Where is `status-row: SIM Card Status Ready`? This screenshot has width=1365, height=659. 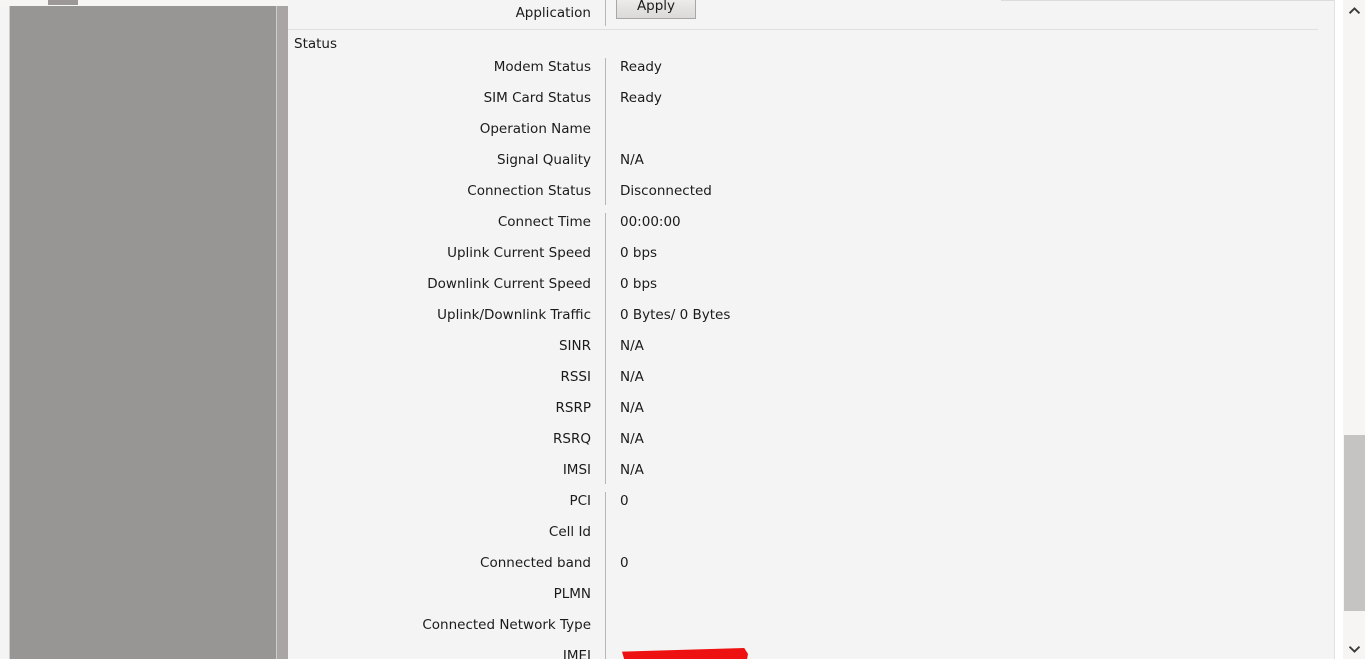 status-row: SIM Card Status Ready is located at coordinates (811, 102).